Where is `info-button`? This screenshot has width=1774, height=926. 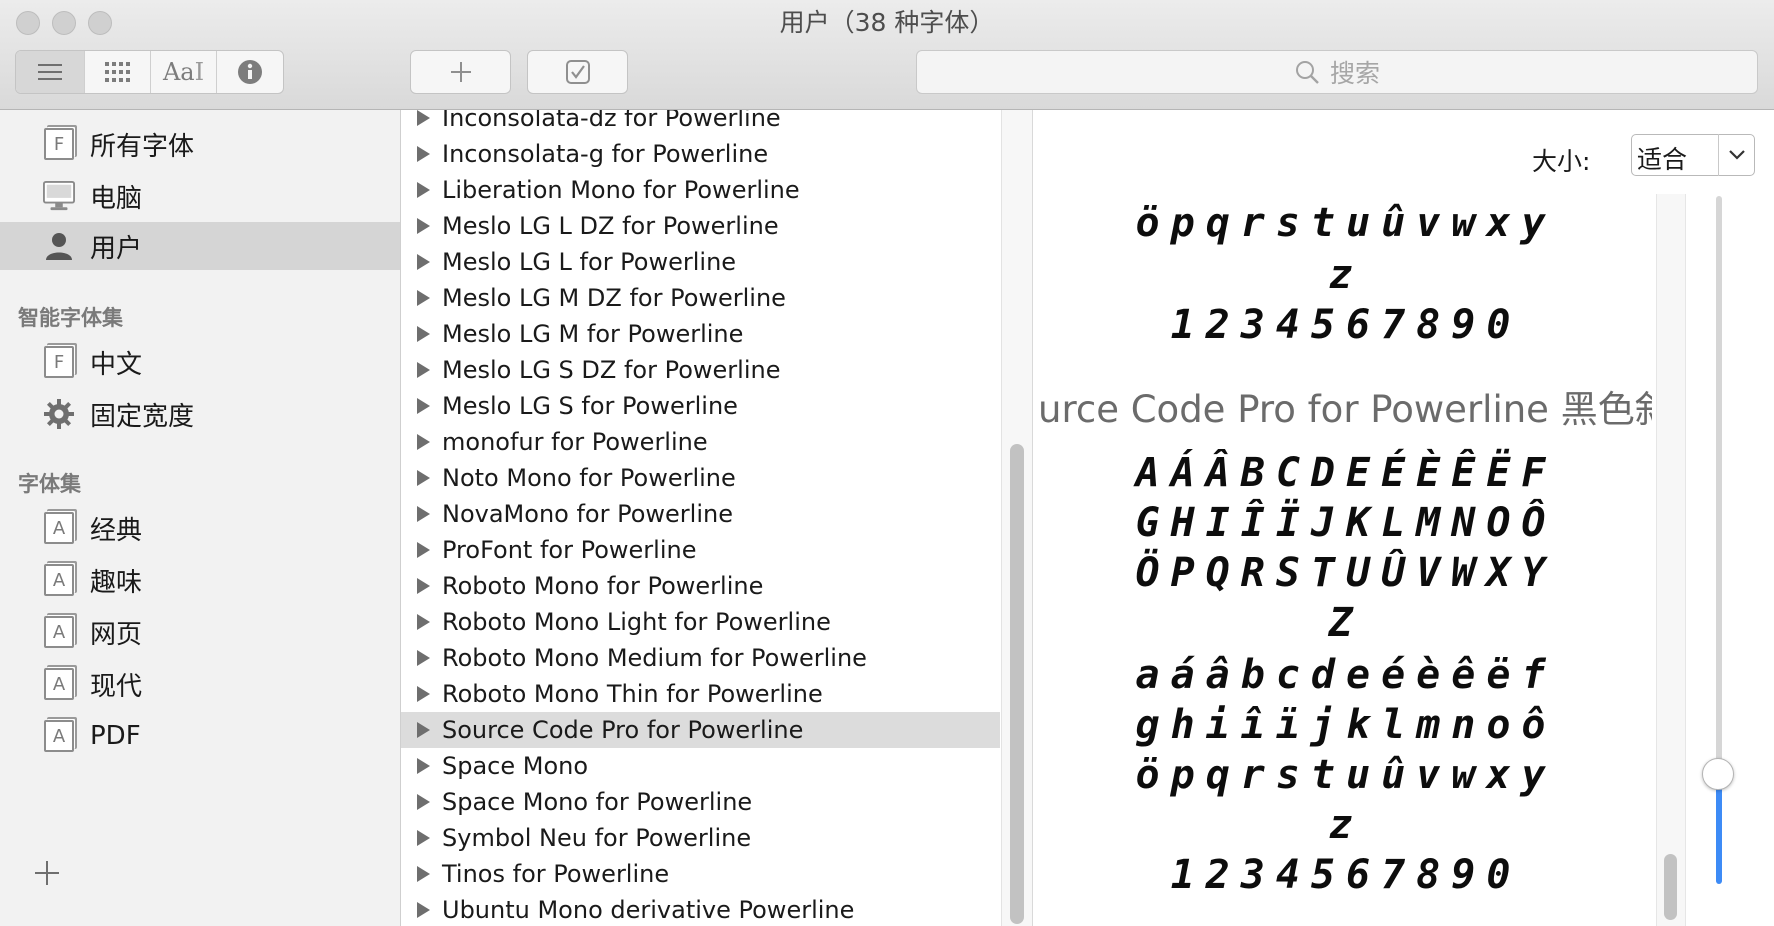
info-button is located at coordinates (250, 72).